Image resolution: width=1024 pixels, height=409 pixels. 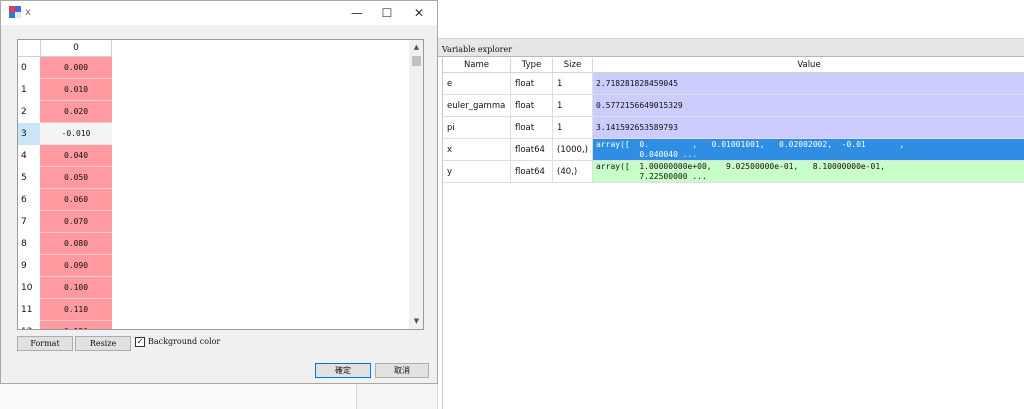 What do you see at coordinates (76, 156) in the screenshot?
I see `grid-cell: 0.040` at bounding box center [76, 156].